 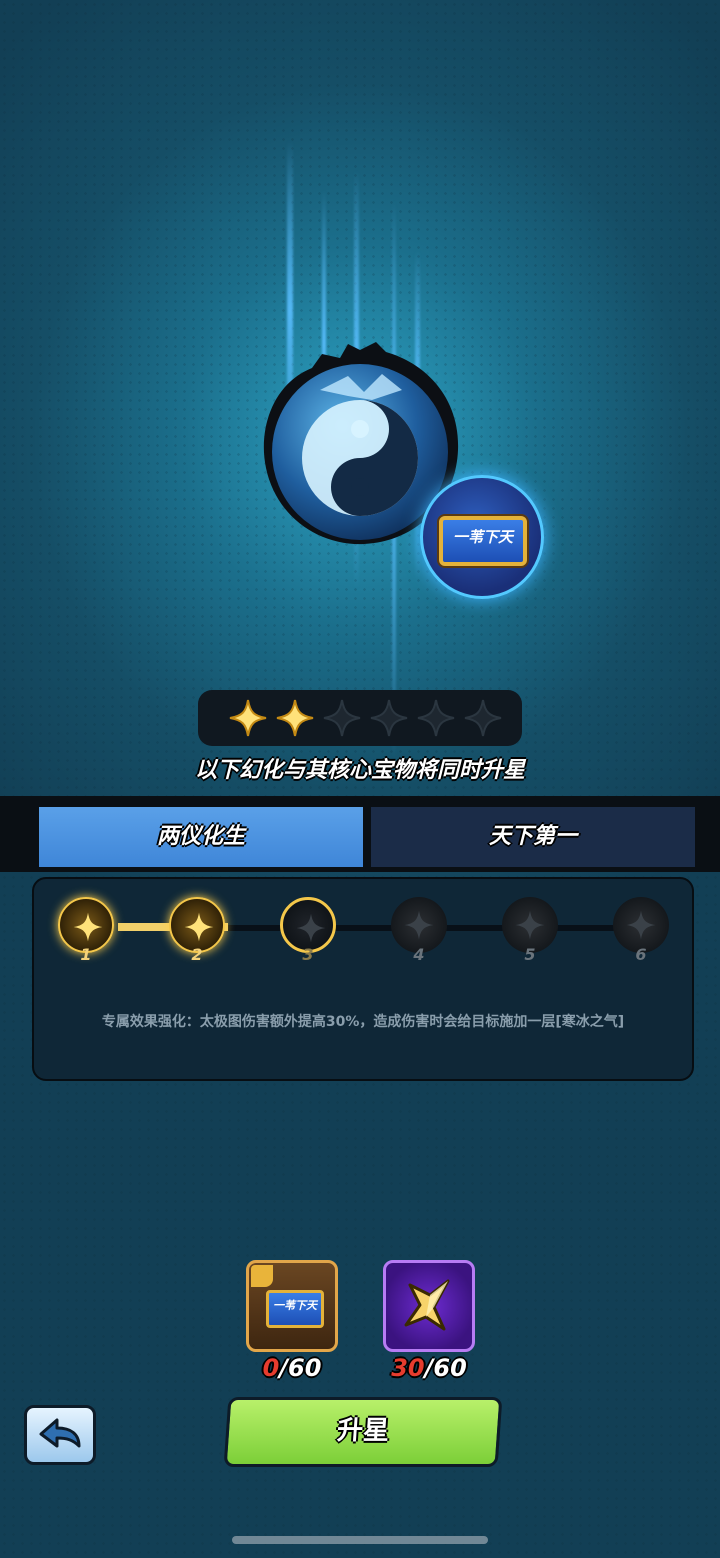 What do you see at coordinates (308, 954) in the screenshot?
I see `star-level-number: 3` at bounding box center [308, 954].